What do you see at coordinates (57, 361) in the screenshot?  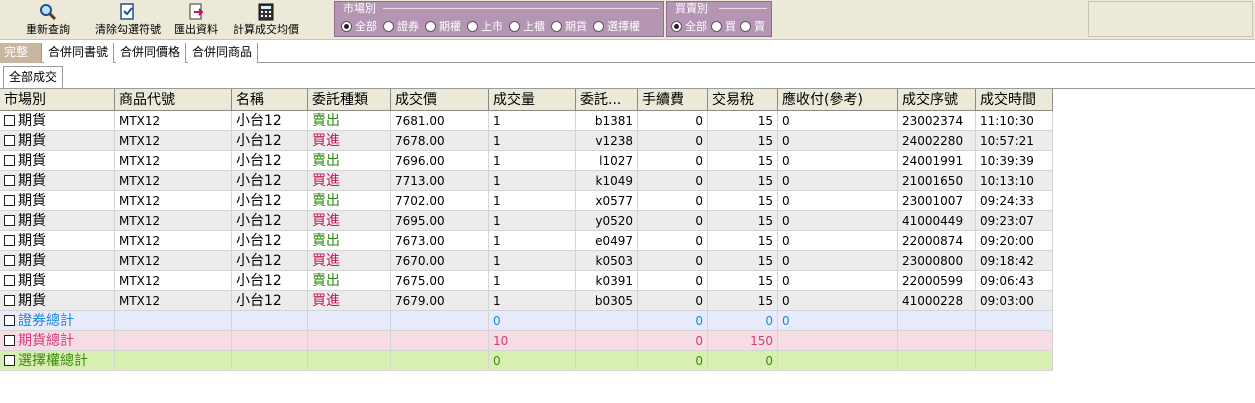 I see `cell-market: 選擇權總計` at bounding box center [57, 361].